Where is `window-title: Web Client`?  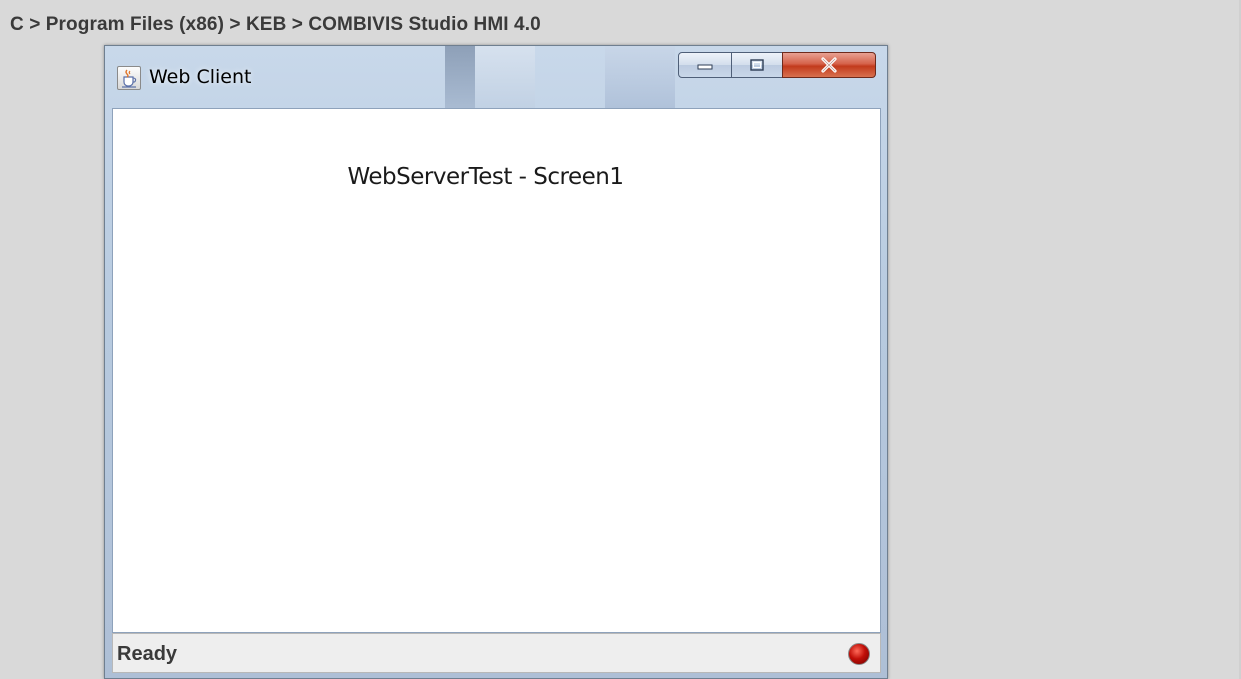 window-title: Web Client is located at coordinates (200, 77).